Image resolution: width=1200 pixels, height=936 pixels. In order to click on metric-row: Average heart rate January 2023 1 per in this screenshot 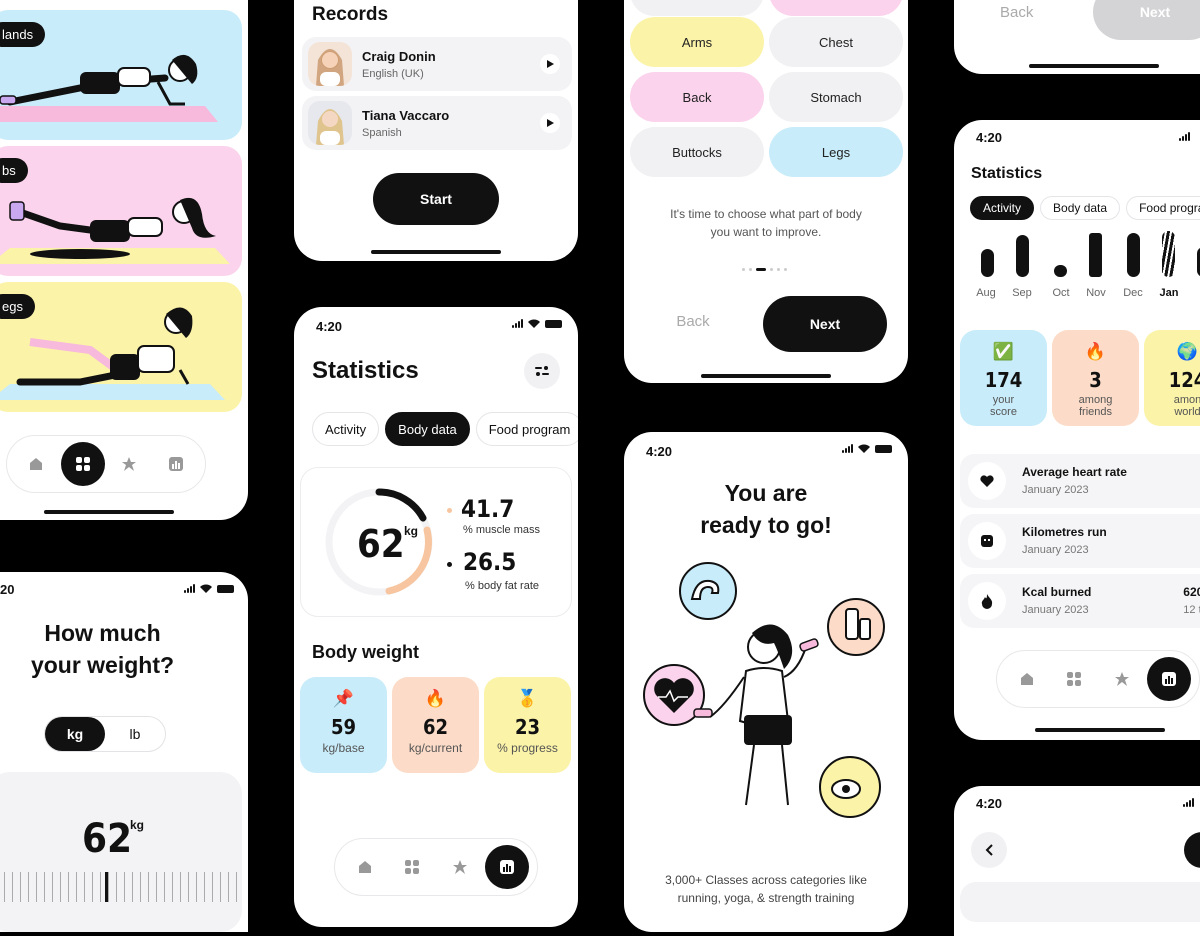, I will do `click(1080, 481)`.